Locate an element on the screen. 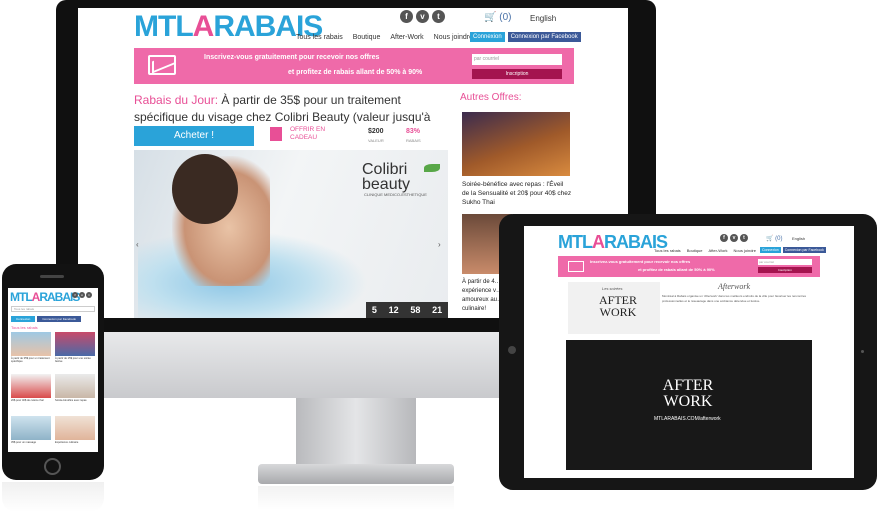 The width and height of the screenshot is (880, 520). social-links: f v t is located at coordinates (422, 16).